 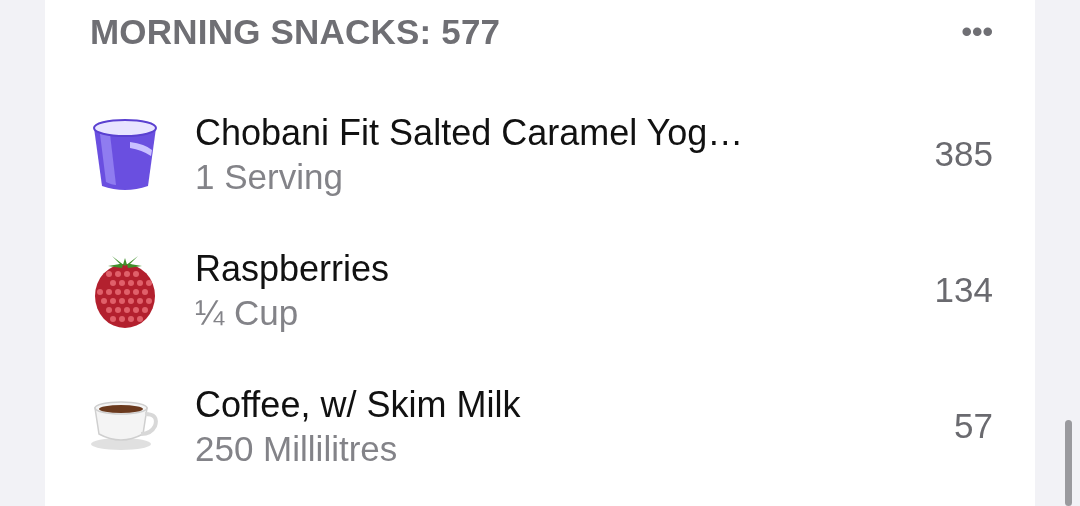 What do you see at coordinates (963, 289) in the screenshot?
I see `calorie-count: 134` at bounding box center [963, 289].